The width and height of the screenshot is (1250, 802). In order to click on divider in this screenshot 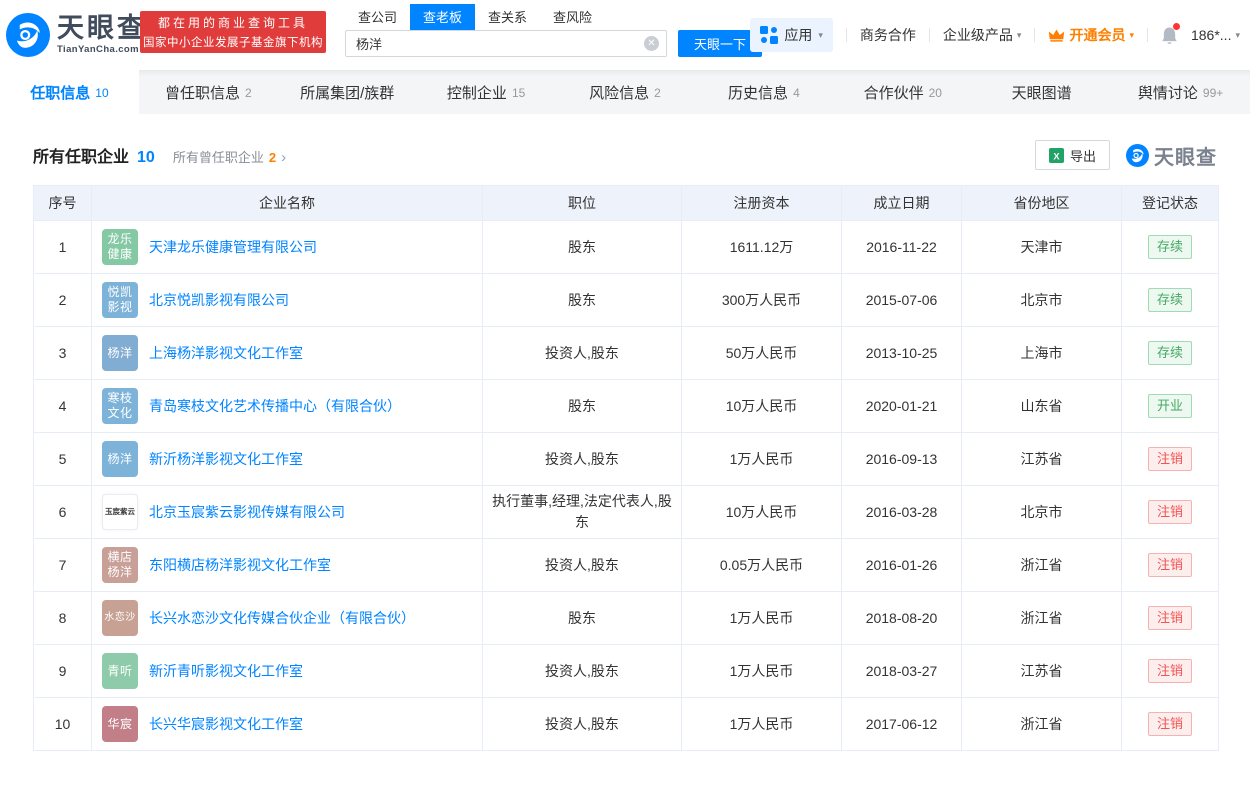, I will do `click(1035, 35)`.